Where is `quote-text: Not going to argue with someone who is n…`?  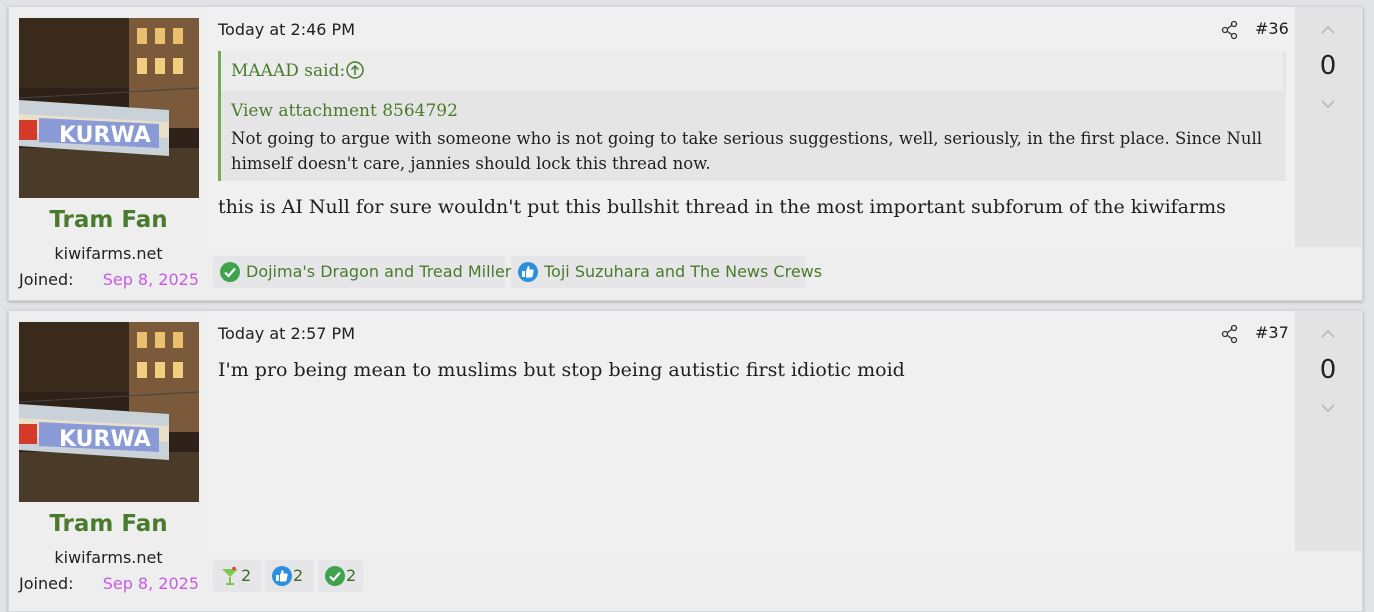 quote-text: Not going to argue with someone who is n… is located at coordinates (747, 151).